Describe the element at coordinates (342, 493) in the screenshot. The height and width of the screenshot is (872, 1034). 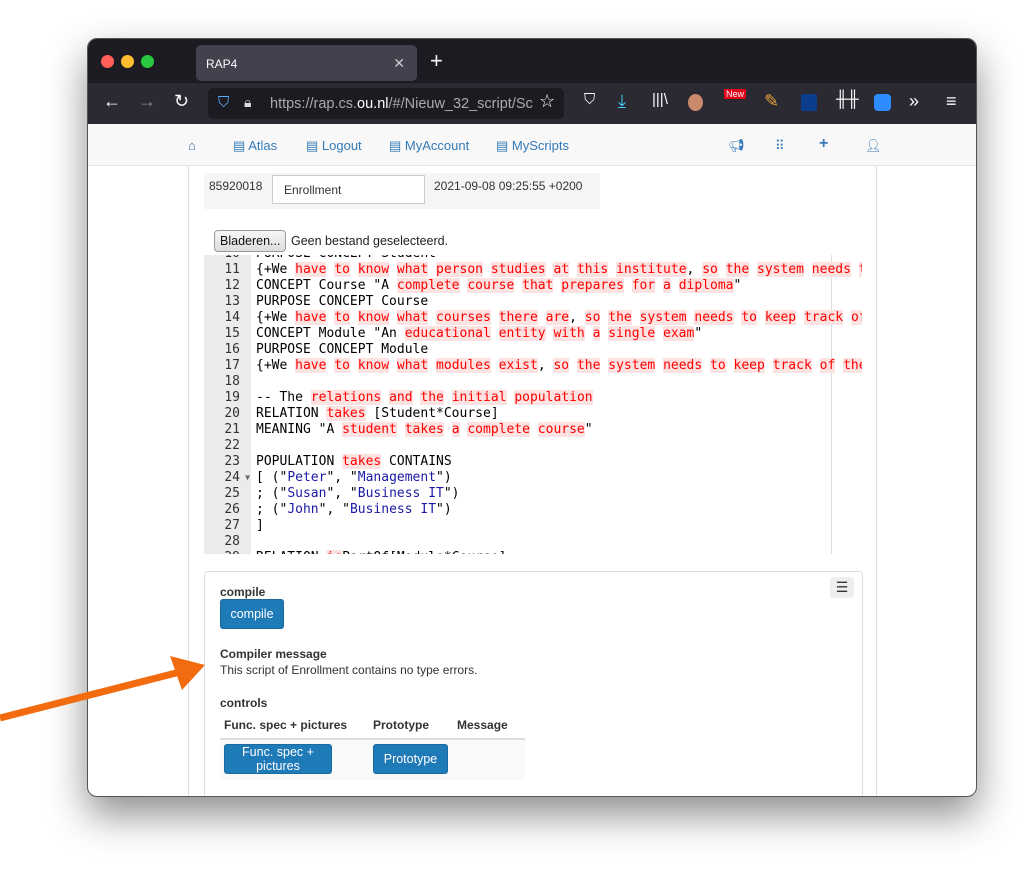
I see `code-token: ", "` at that location.